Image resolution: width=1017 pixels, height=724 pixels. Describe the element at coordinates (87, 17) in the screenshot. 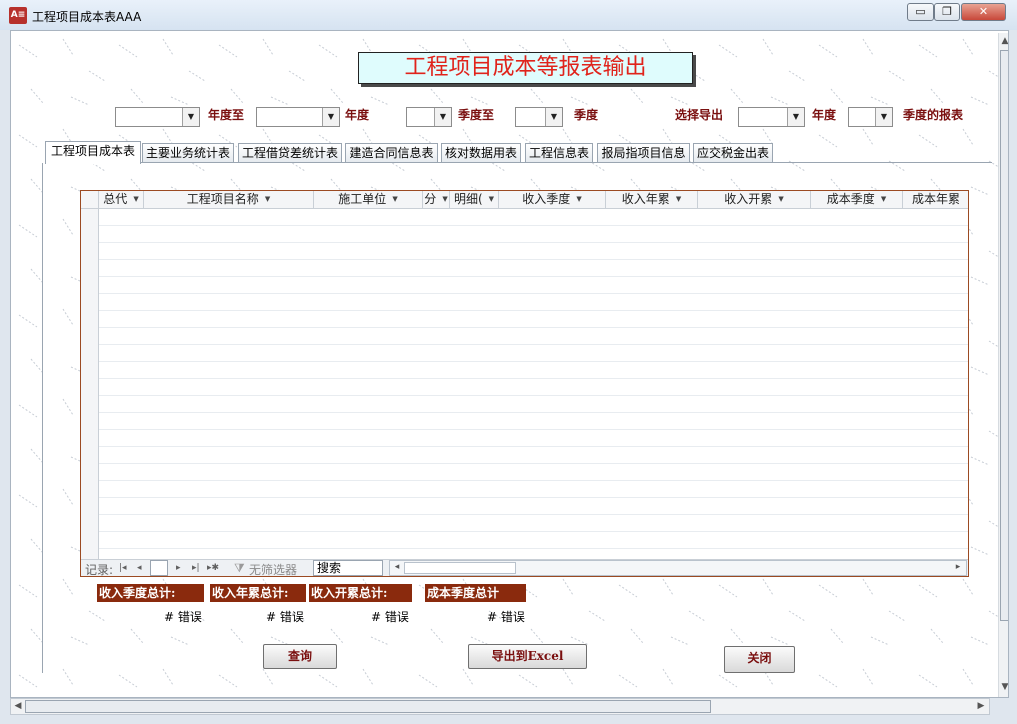

I see `window-title: 工程项目成本表AAA` at that location.